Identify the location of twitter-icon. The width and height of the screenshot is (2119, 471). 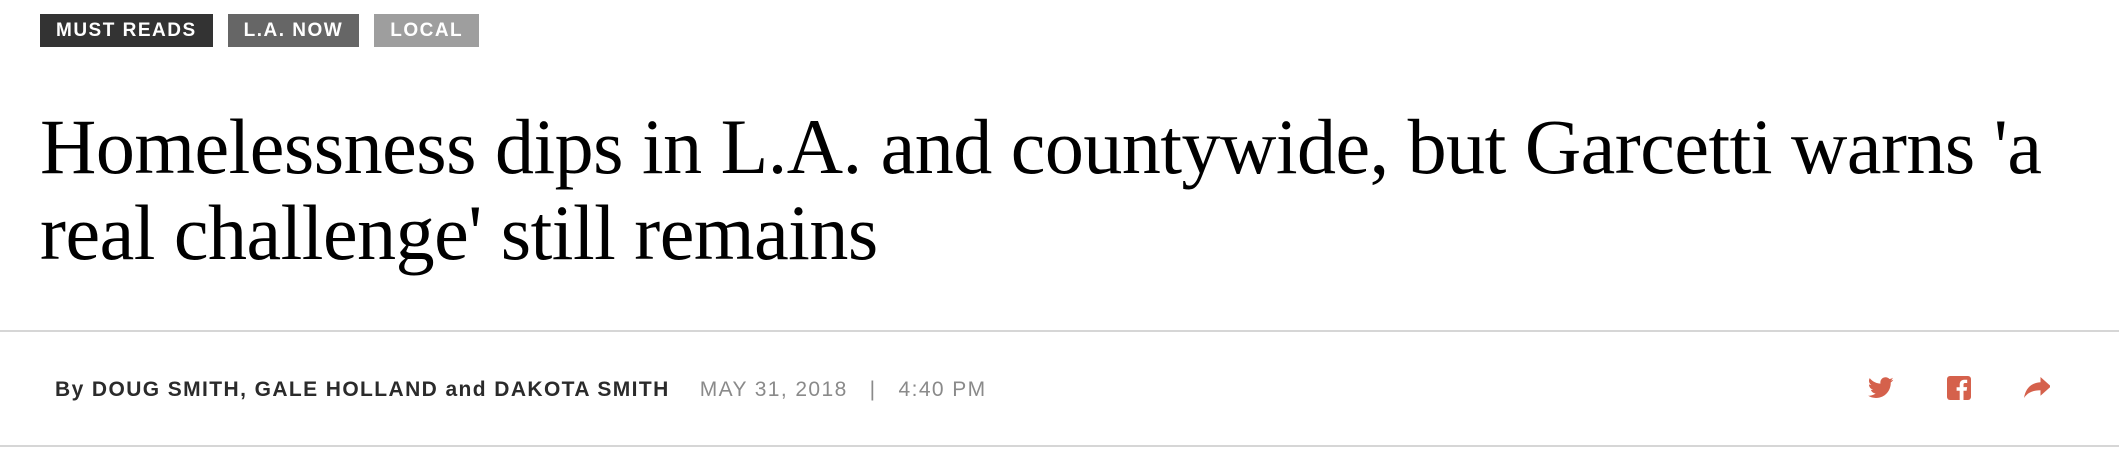
(1881, 388).